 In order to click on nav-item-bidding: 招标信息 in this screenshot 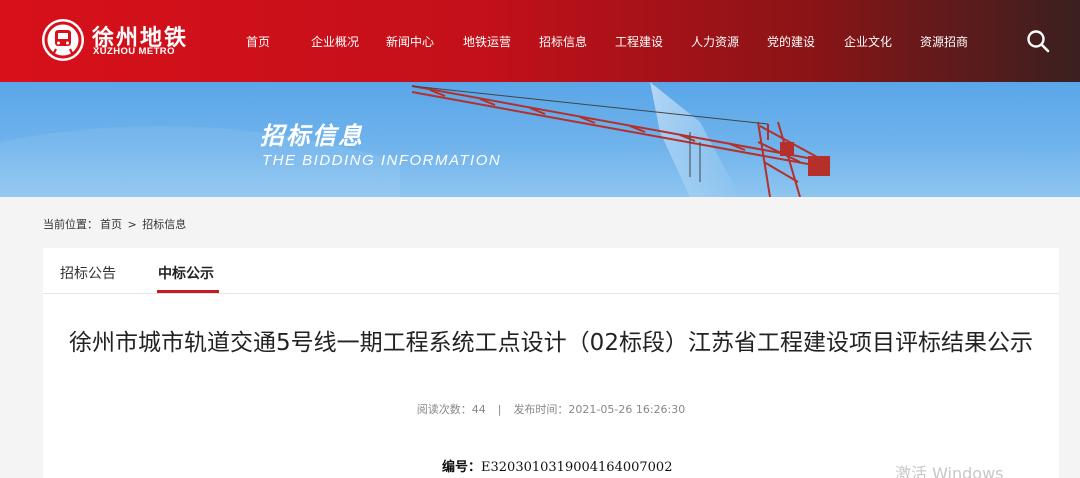, I will do `click(563, 41)`.